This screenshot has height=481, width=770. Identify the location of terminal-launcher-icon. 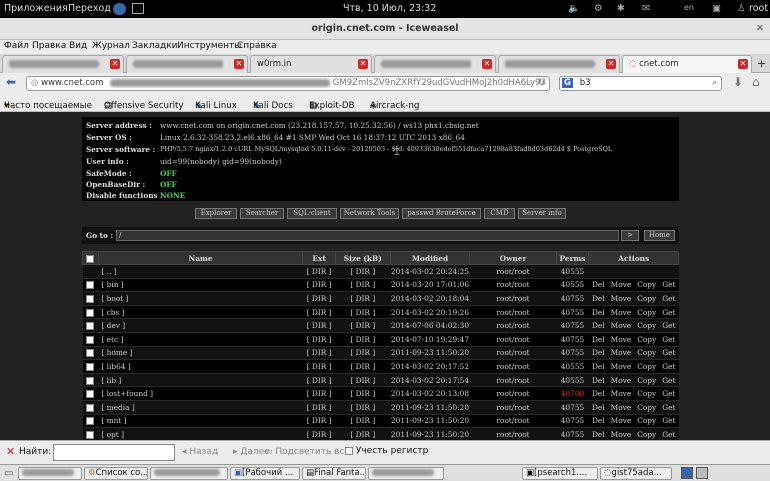
(138, 8).